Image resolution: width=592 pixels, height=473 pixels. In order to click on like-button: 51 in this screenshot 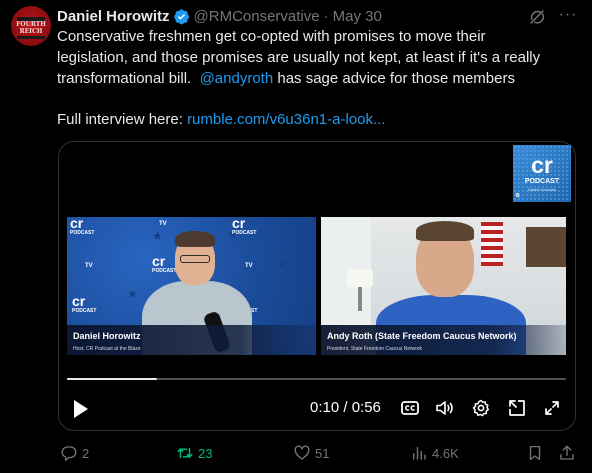, I will do `click(311, 453)`.